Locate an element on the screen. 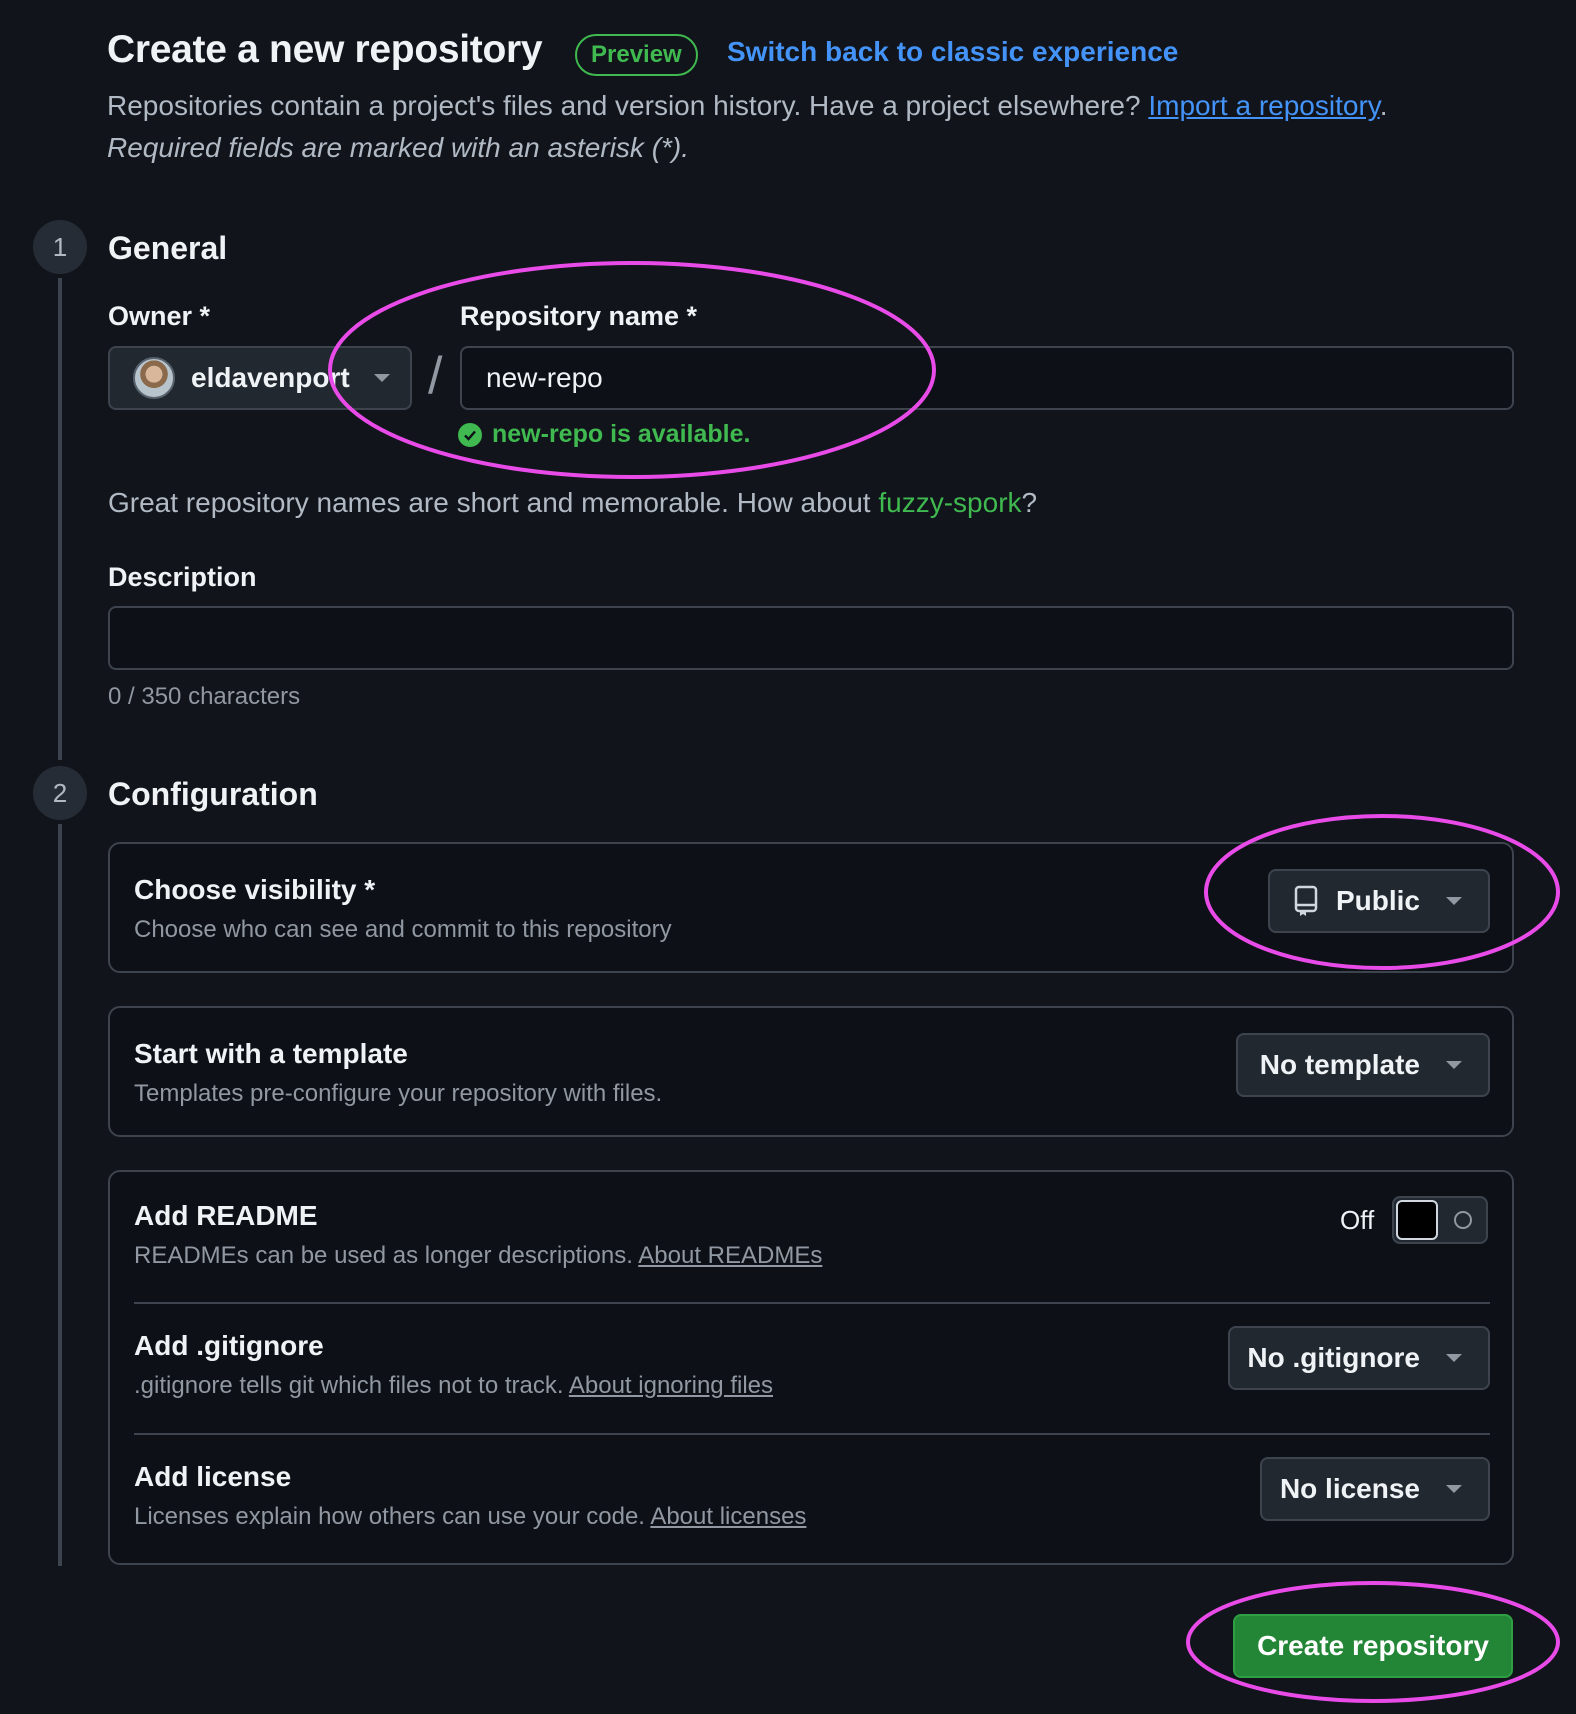 This screenshot has width=1576, height=1714. visibility-value: Public is located at coordinates (1377, 900).